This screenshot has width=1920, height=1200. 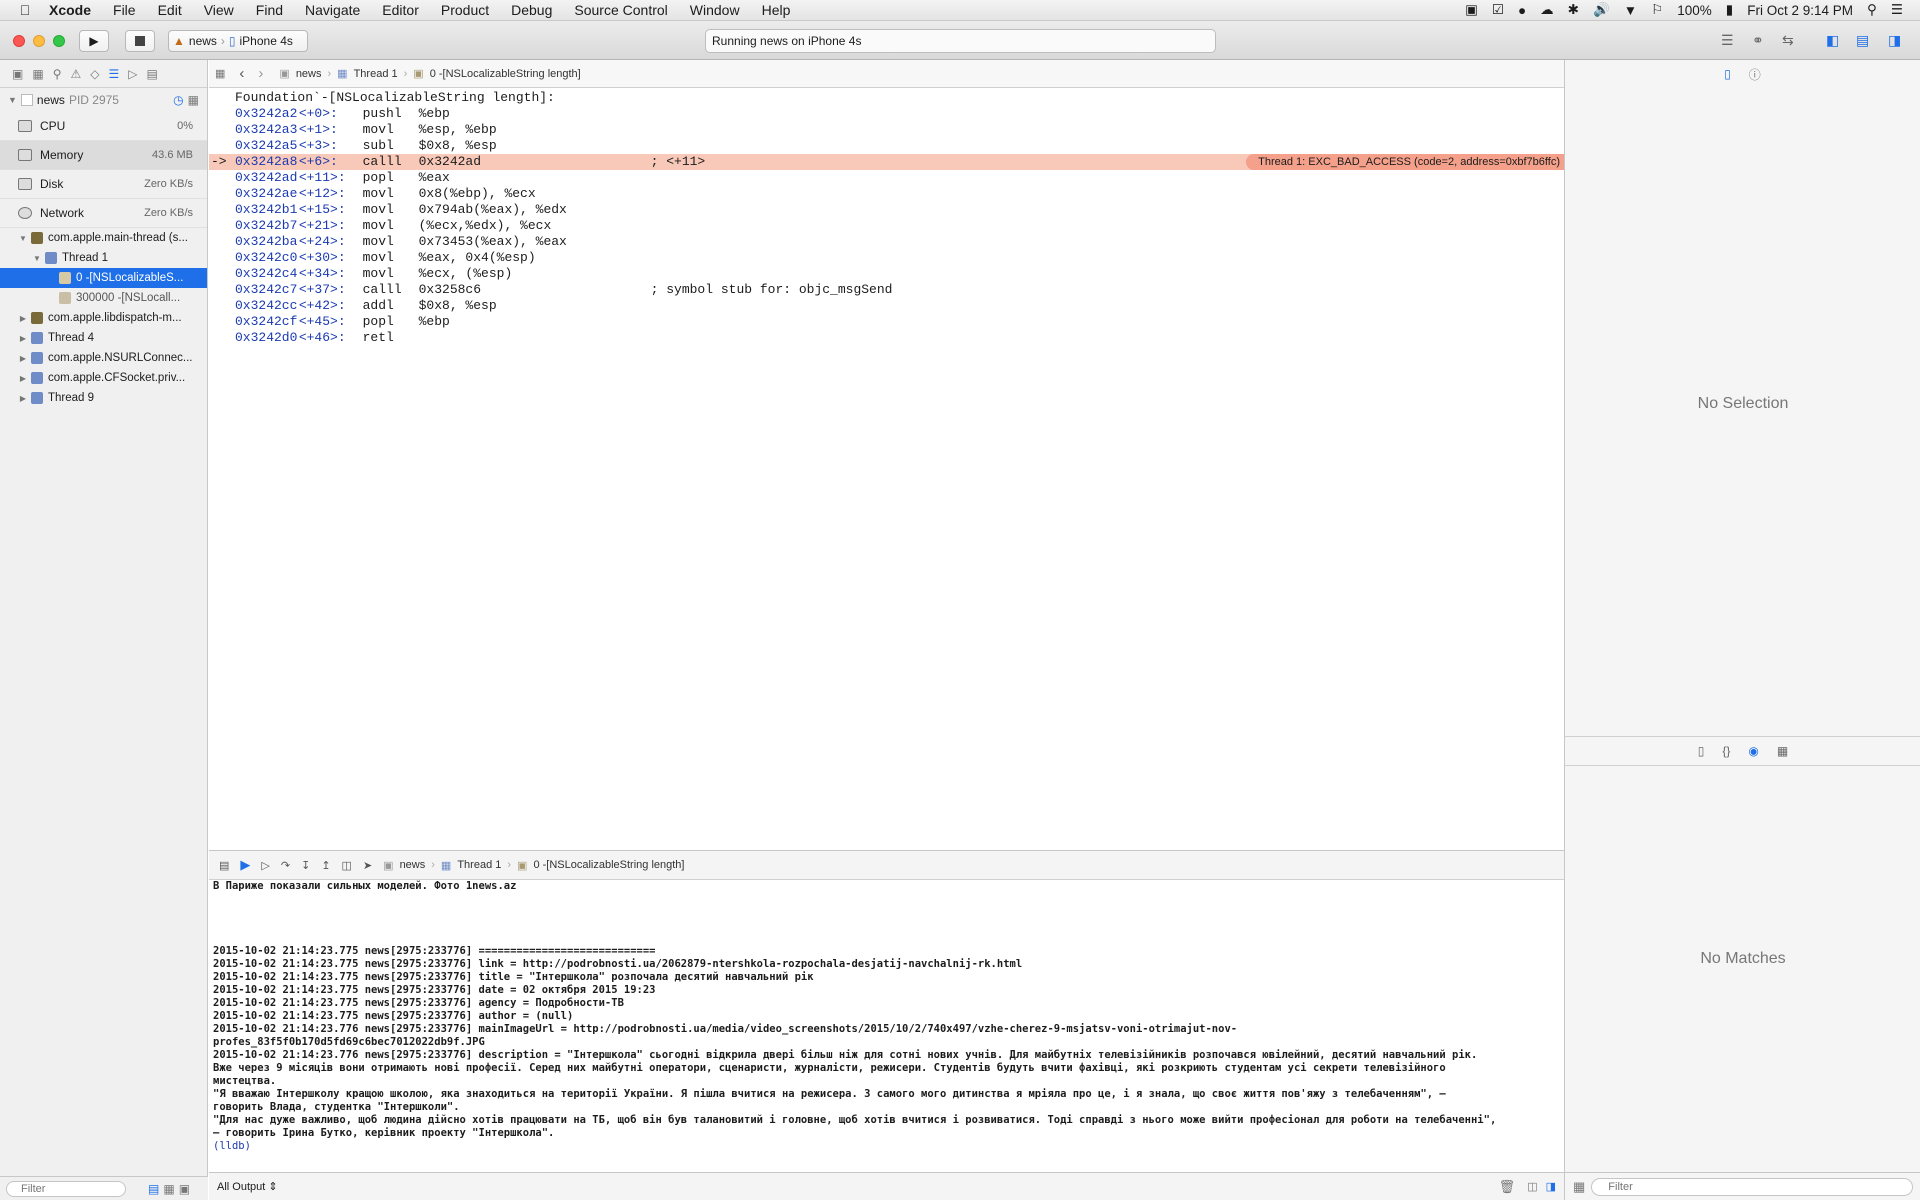 I want to click on menu-editor: Editor, so click(x=400, y=10).